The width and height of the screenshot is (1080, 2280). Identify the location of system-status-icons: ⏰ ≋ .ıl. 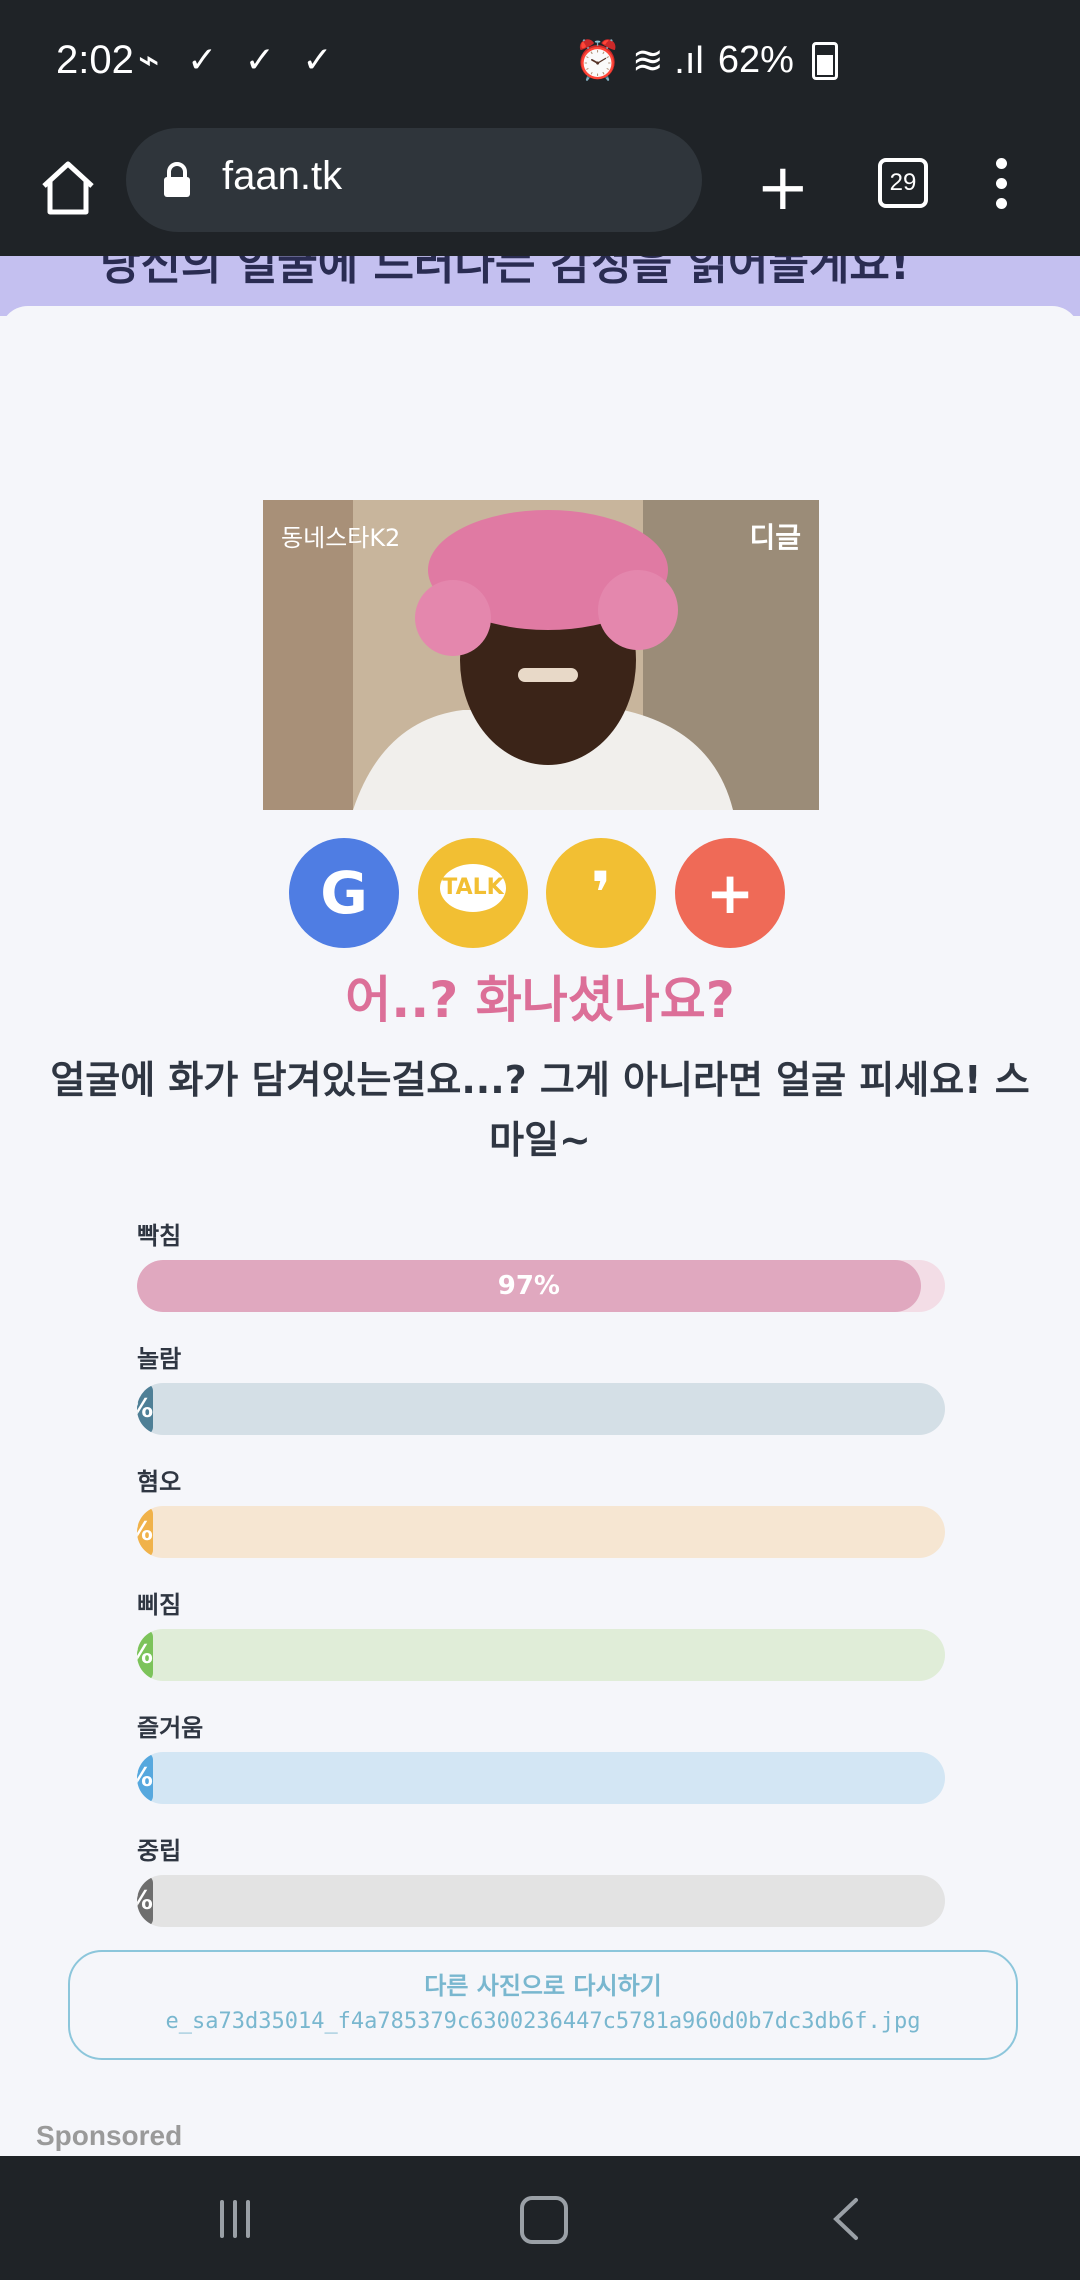
(639, 61).